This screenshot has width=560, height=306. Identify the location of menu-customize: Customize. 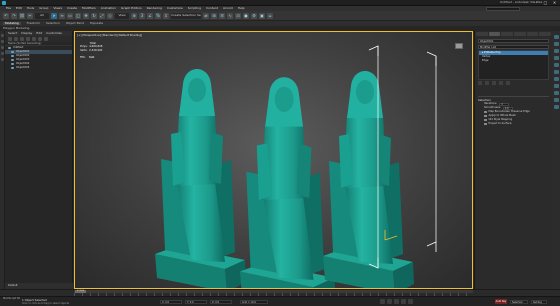
(175, 8).